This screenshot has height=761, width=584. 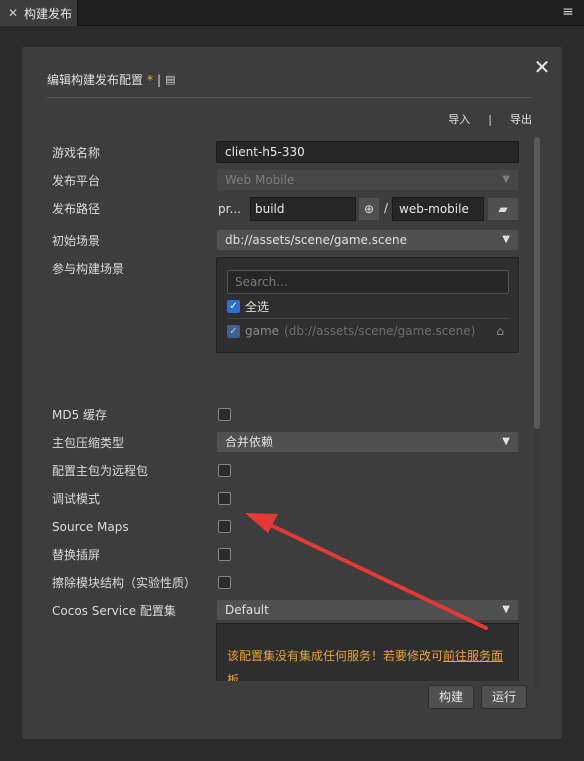 I want to click on home-icon: ⌂, so click(x=500, y=331).